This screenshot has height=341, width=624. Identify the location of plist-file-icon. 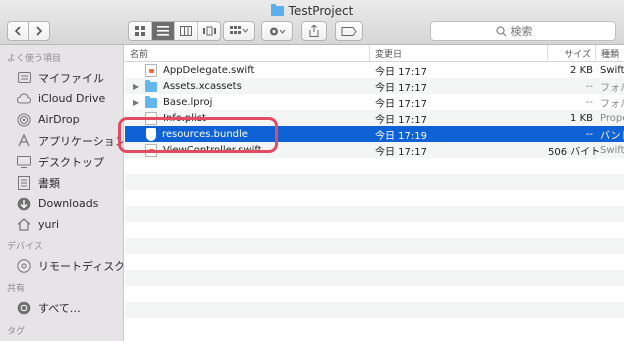
(151, 118).